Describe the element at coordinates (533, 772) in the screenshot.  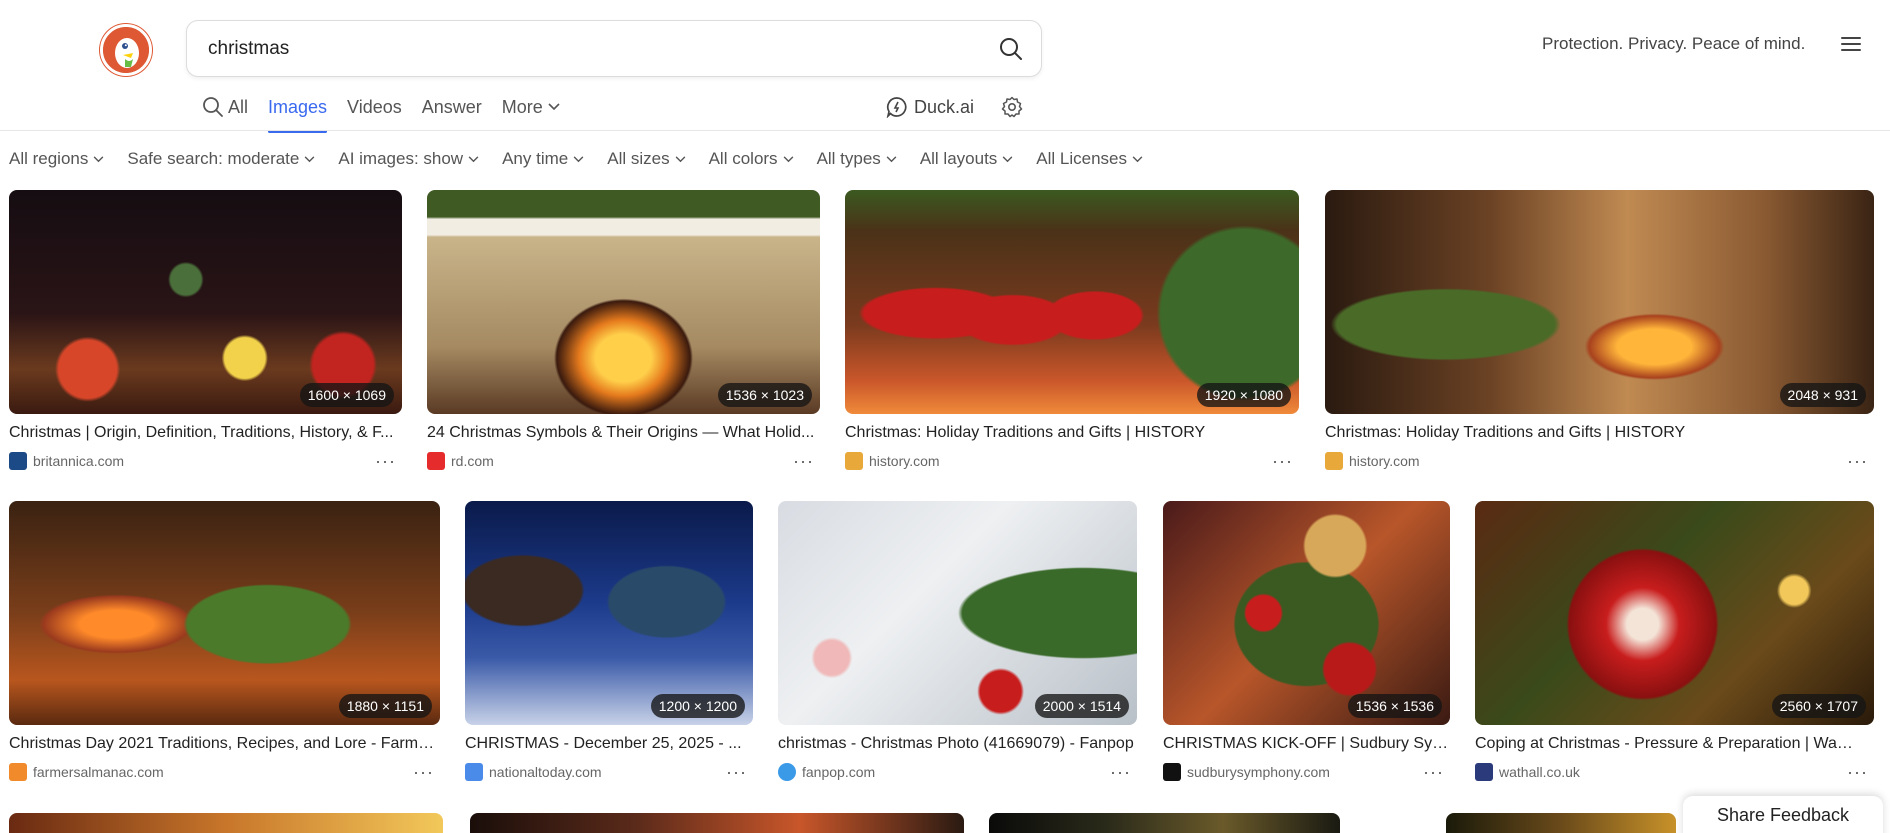
I see `image-source: nationaltoday.com` at that location.